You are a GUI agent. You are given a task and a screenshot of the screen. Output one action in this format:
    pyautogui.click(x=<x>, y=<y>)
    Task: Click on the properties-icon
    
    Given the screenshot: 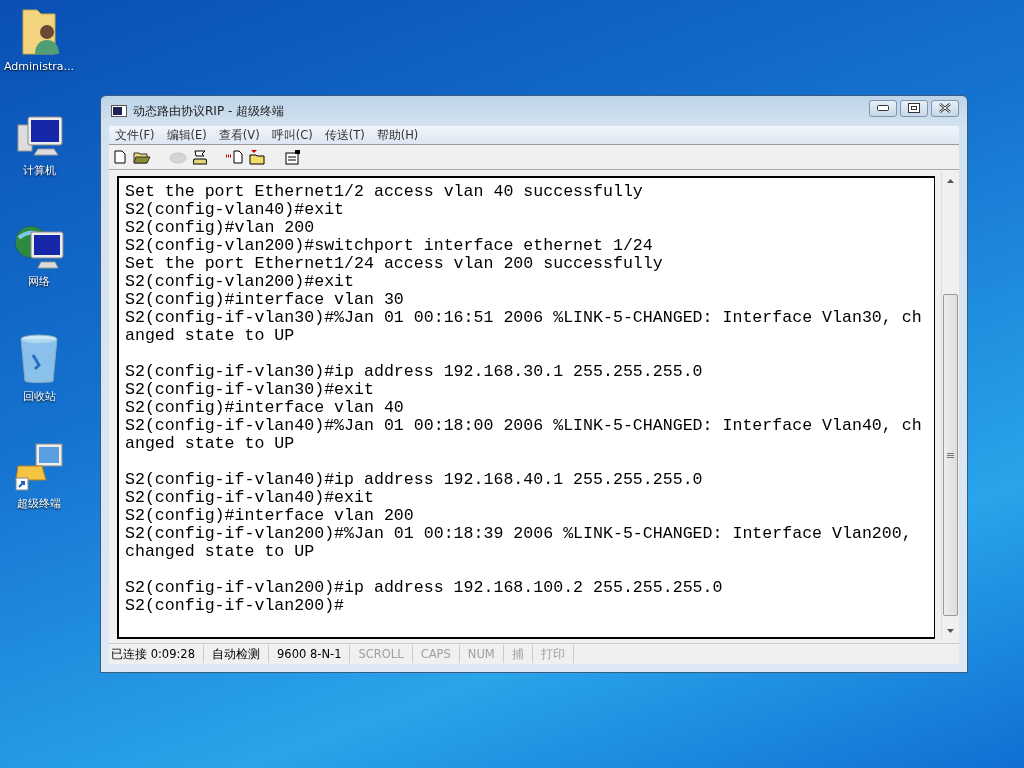 What is the action you would take?
    pyautogui.click(x=293, y=157)
    